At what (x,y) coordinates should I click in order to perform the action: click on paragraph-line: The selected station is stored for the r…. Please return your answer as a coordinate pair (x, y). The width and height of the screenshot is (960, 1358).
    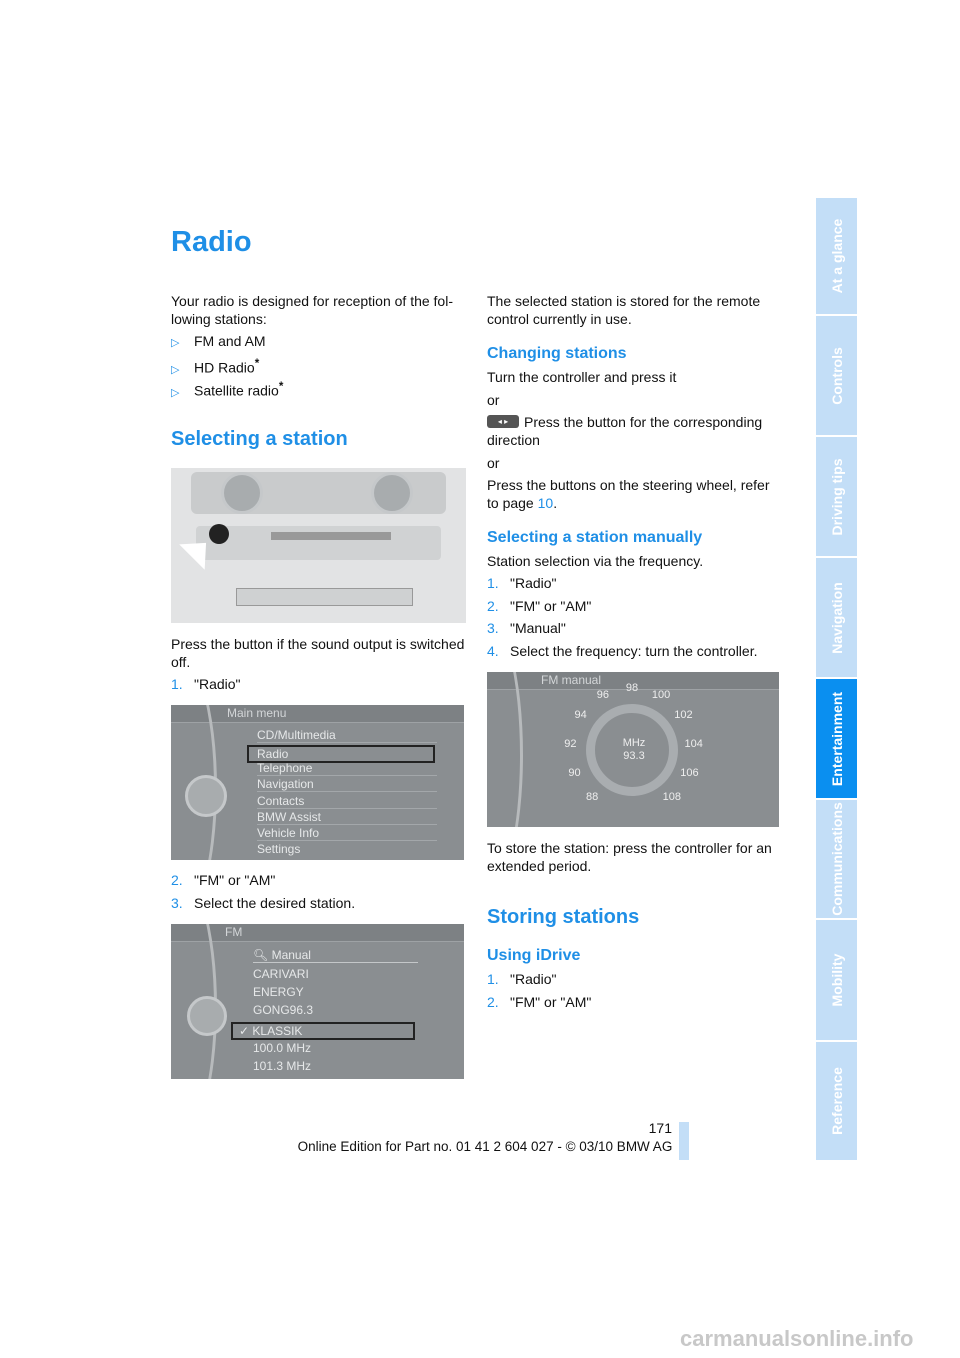
    Looking at the image, I should click on (624, 301).